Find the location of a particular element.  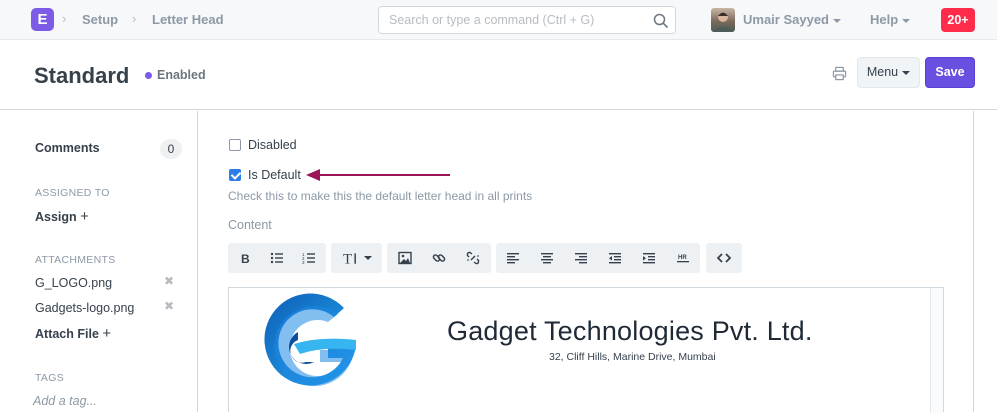

code-view-button is located at coordinates (724, 258).